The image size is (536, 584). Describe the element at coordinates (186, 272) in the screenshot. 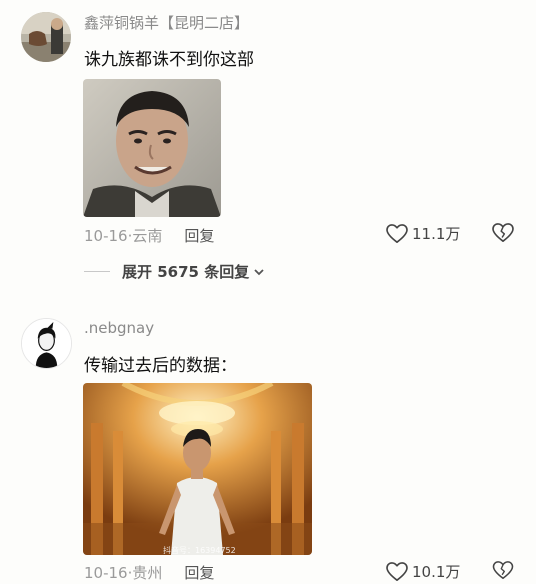

I see `expand-label: 展开 5675 条回复` at that location.